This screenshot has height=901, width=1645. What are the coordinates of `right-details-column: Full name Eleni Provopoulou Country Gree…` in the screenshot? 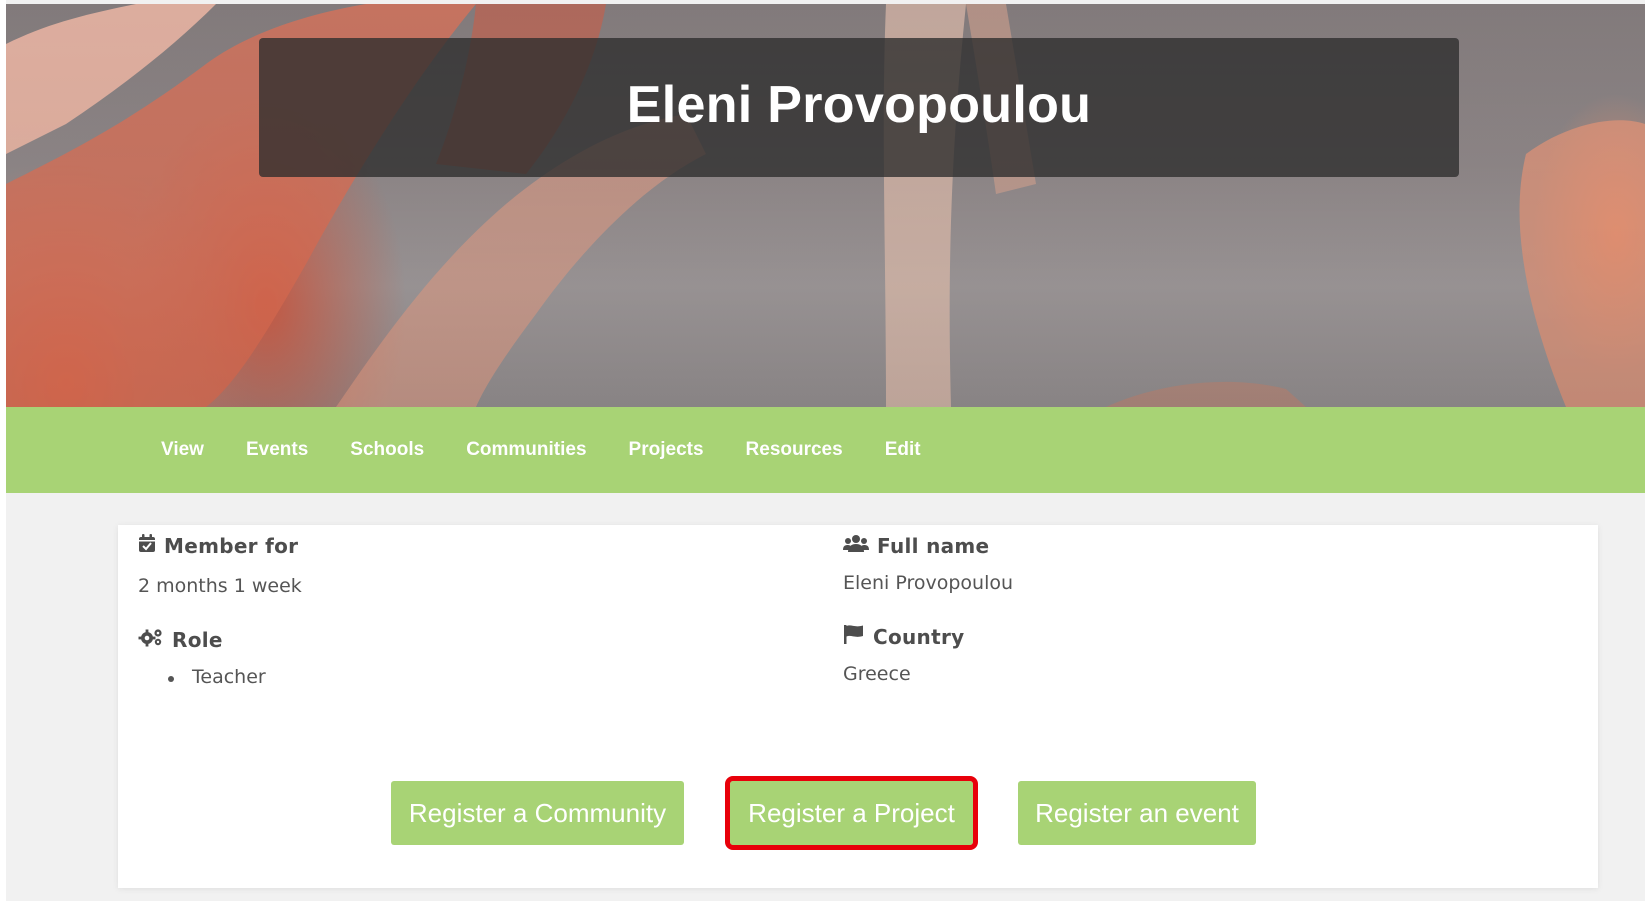 It's located at (928, 609).